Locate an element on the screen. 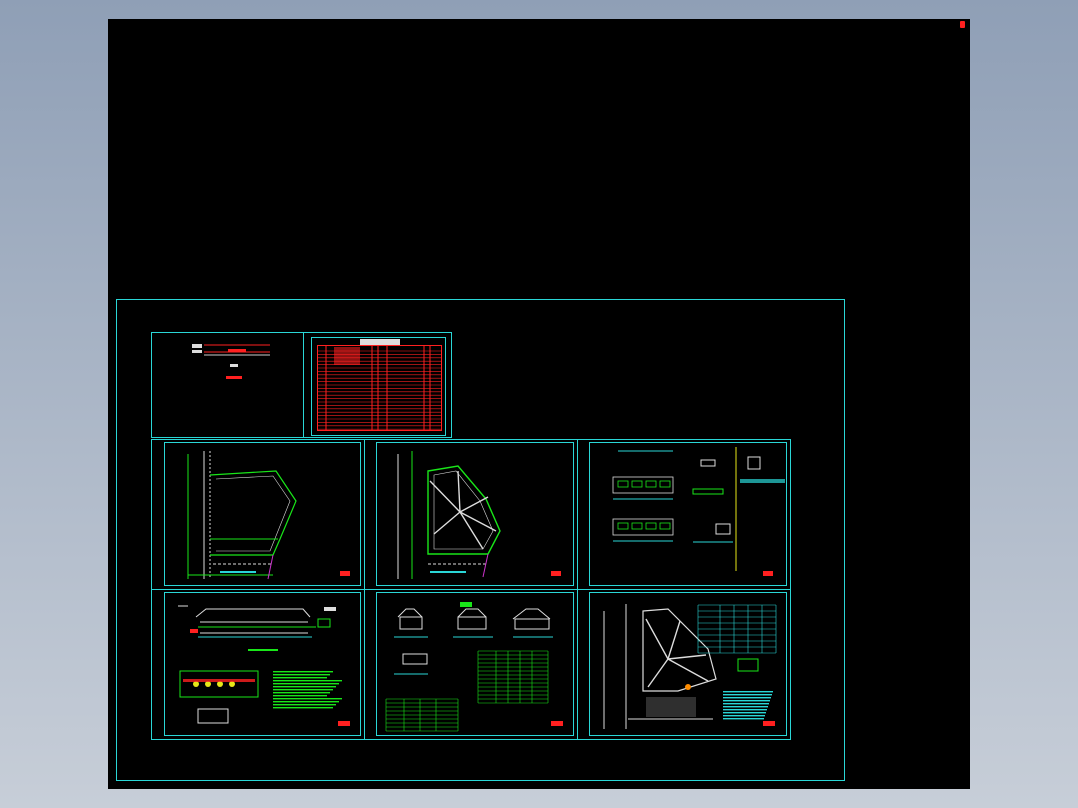 The image size is (1078, 808). sheet-section-long is located at coordinates (264, 665).